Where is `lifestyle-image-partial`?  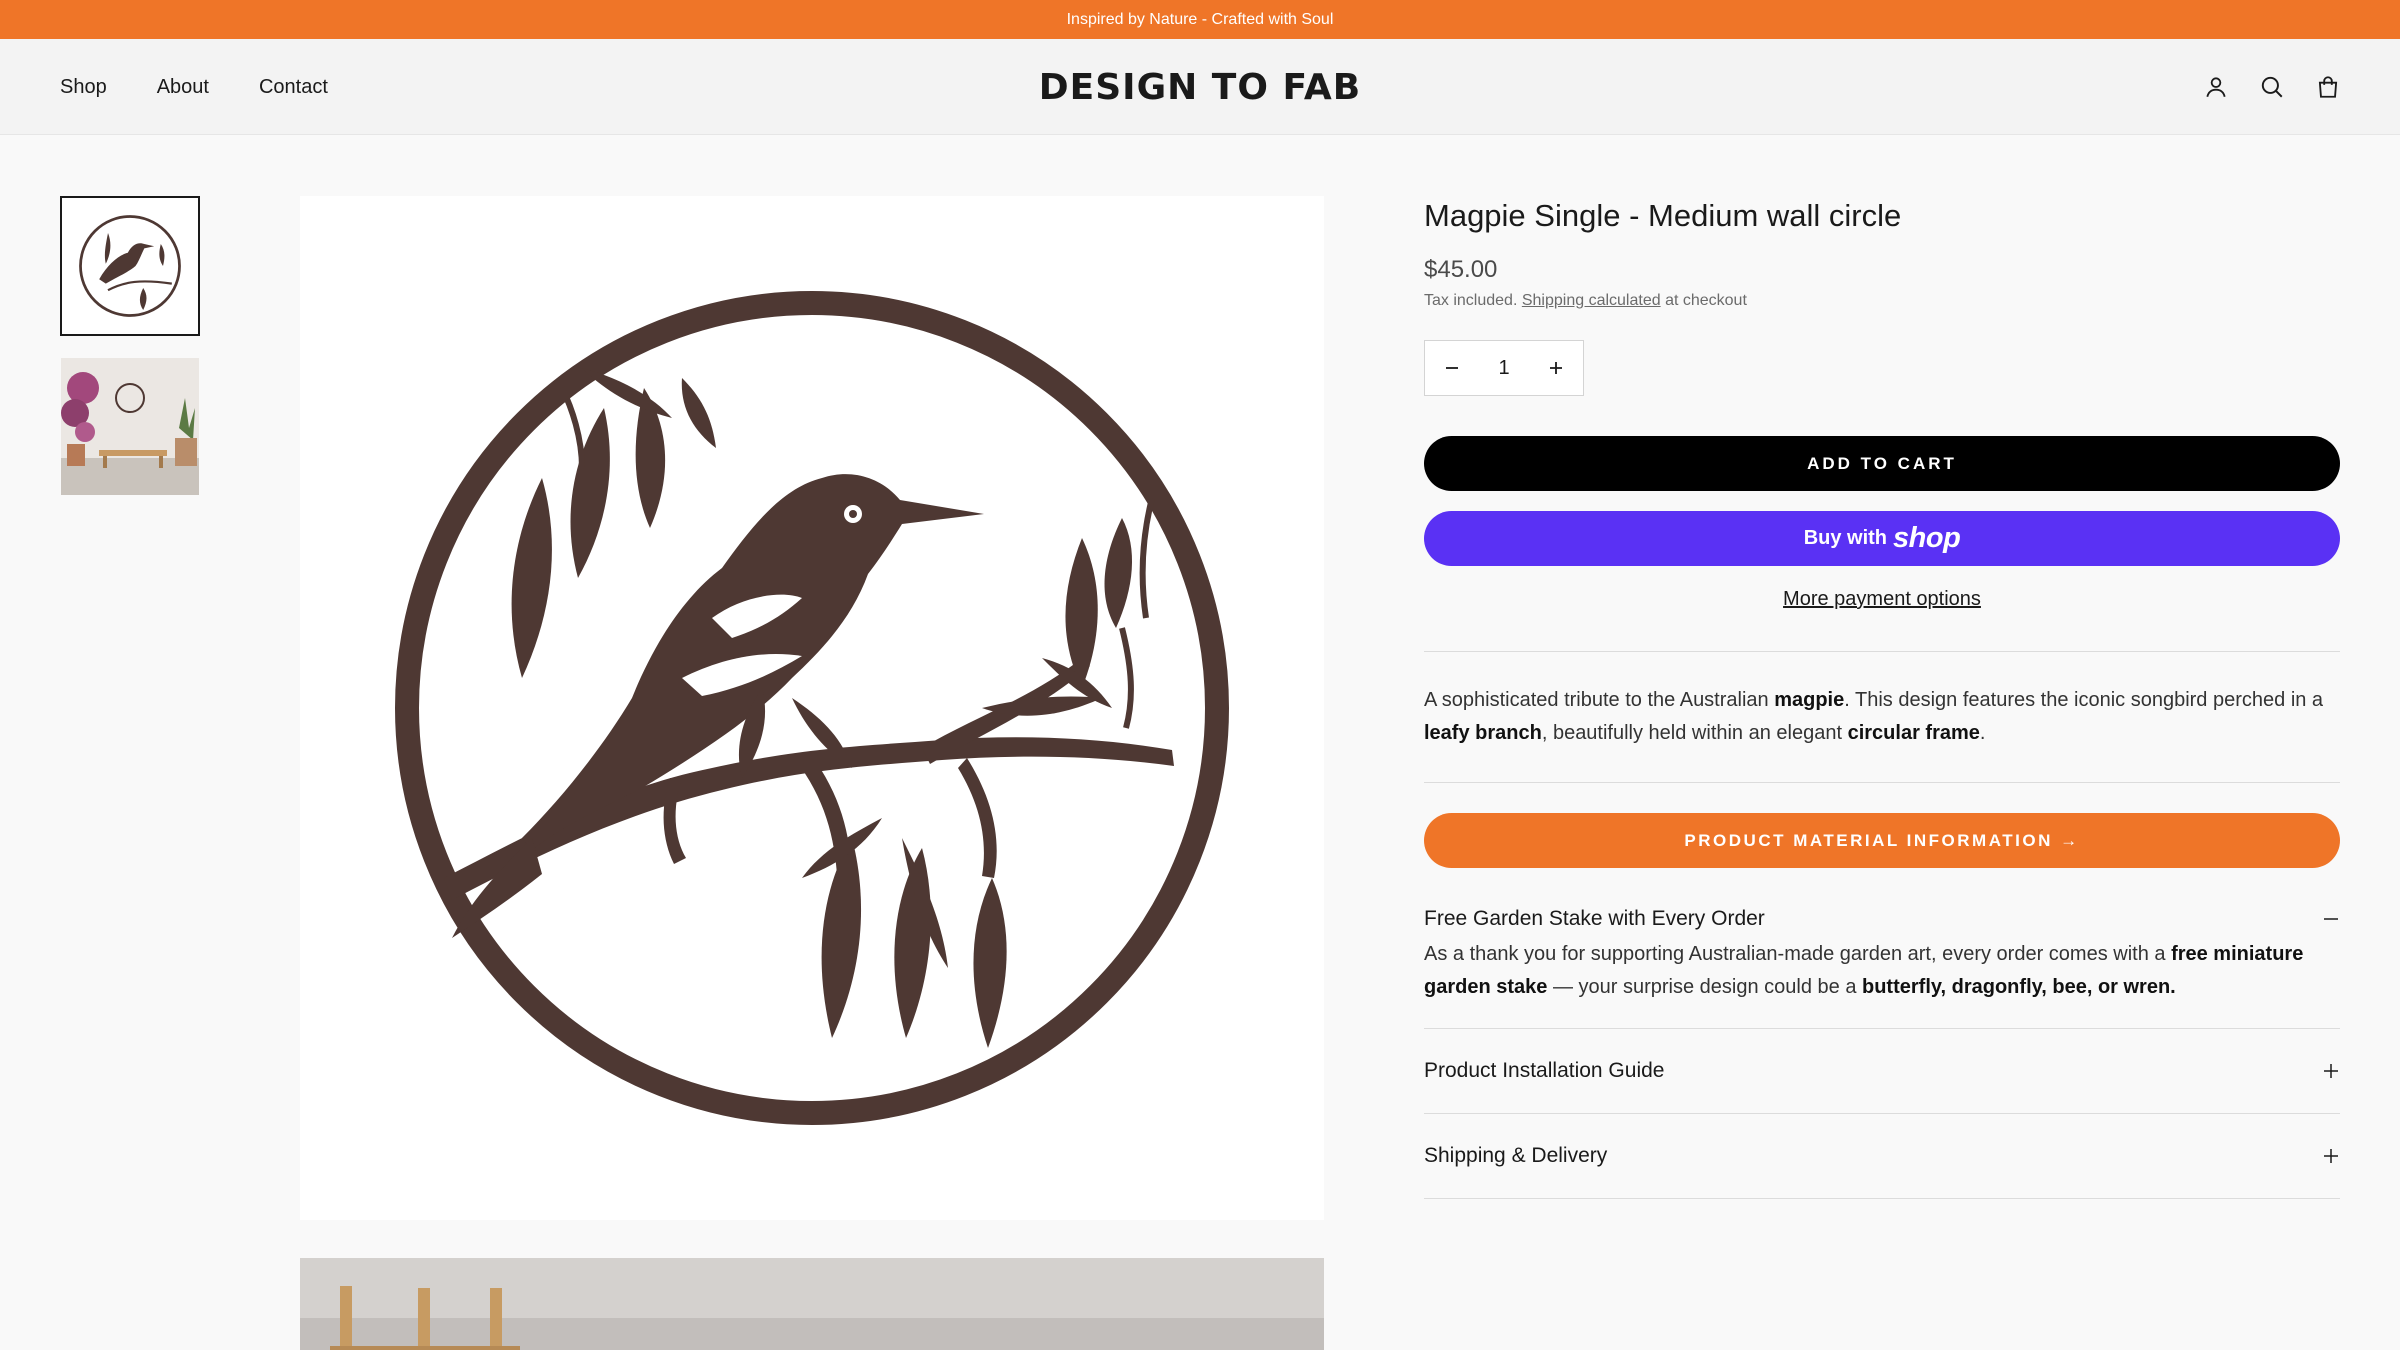 lifestyle-image-partial is located at coordinates (812, 1304).